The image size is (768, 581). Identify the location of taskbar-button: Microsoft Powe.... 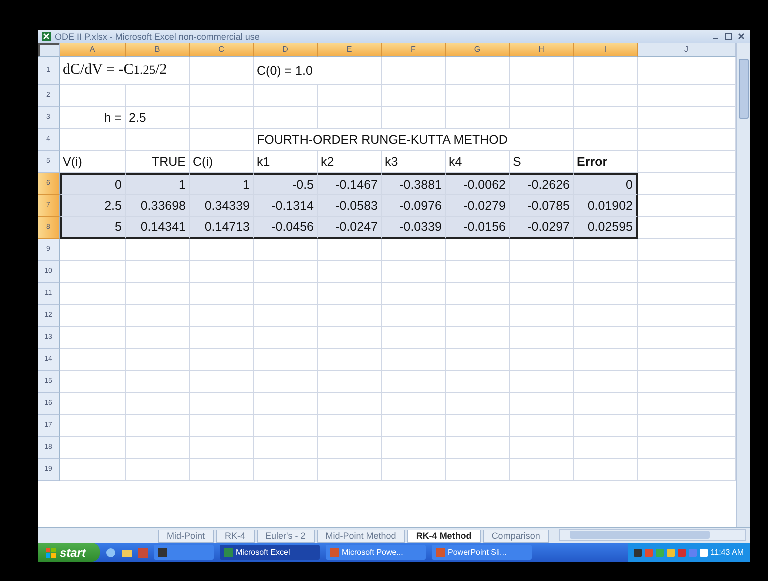
(376, 552).